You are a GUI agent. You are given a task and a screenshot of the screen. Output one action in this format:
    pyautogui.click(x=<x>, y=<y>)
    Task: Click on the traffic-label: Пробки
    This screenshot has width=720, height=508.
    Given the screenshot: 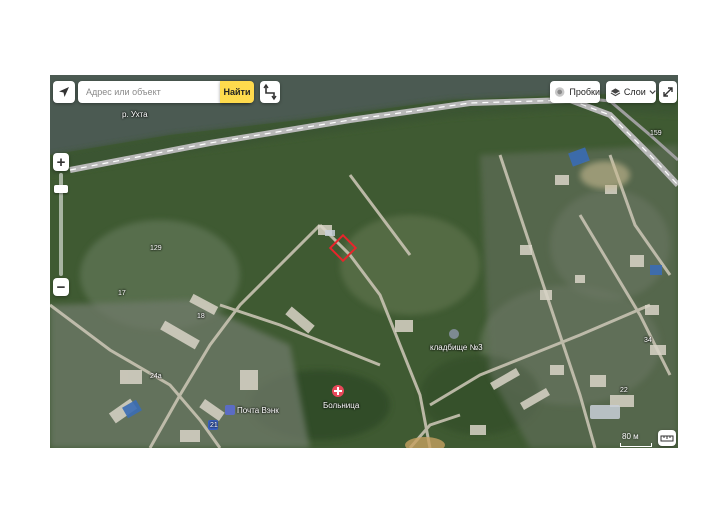 What is the action you would take?
    pyautogui.click(x=584, y=92)
    